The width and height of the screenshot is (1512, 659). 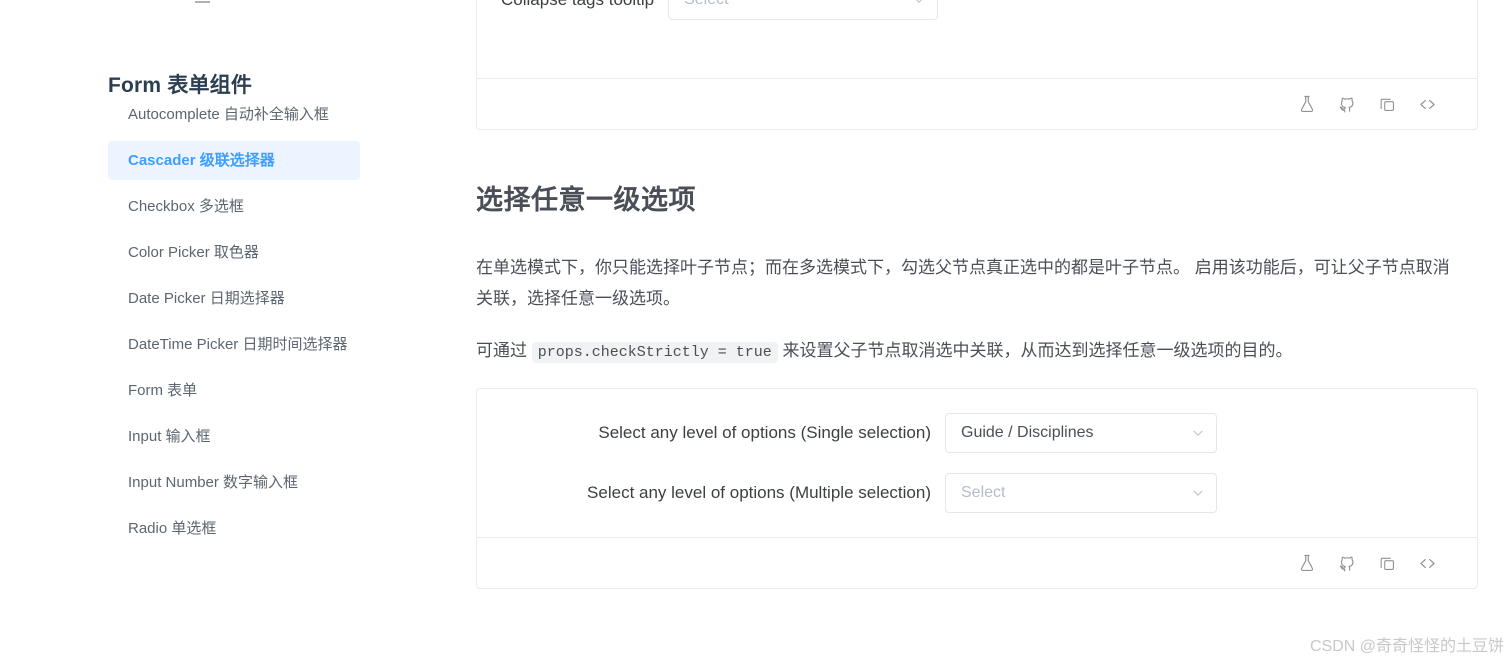 I want to click on sidebar-item-cascader: Cascader 级联选择器, so click(x=234, y=160).